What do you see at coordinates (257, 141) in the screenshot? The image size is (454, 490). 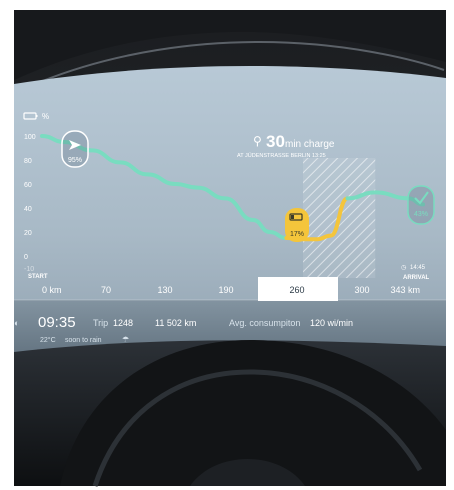 I see `plug-icon: ⚲` at bounding box center [257, 141].